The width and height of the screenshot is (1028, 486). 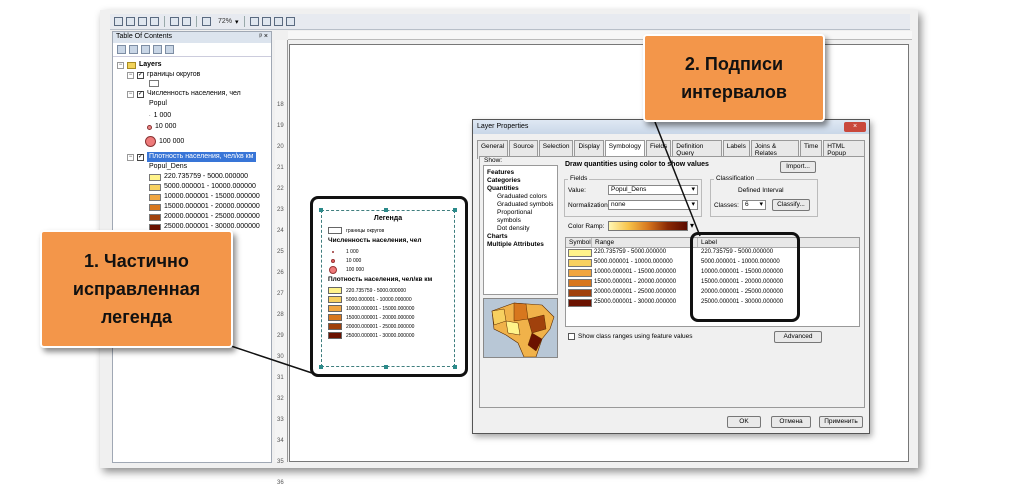 What do you see at coordinates (677, 179) in the screenshot?
I see `right-connector-line` at bounding box center [677, 179].